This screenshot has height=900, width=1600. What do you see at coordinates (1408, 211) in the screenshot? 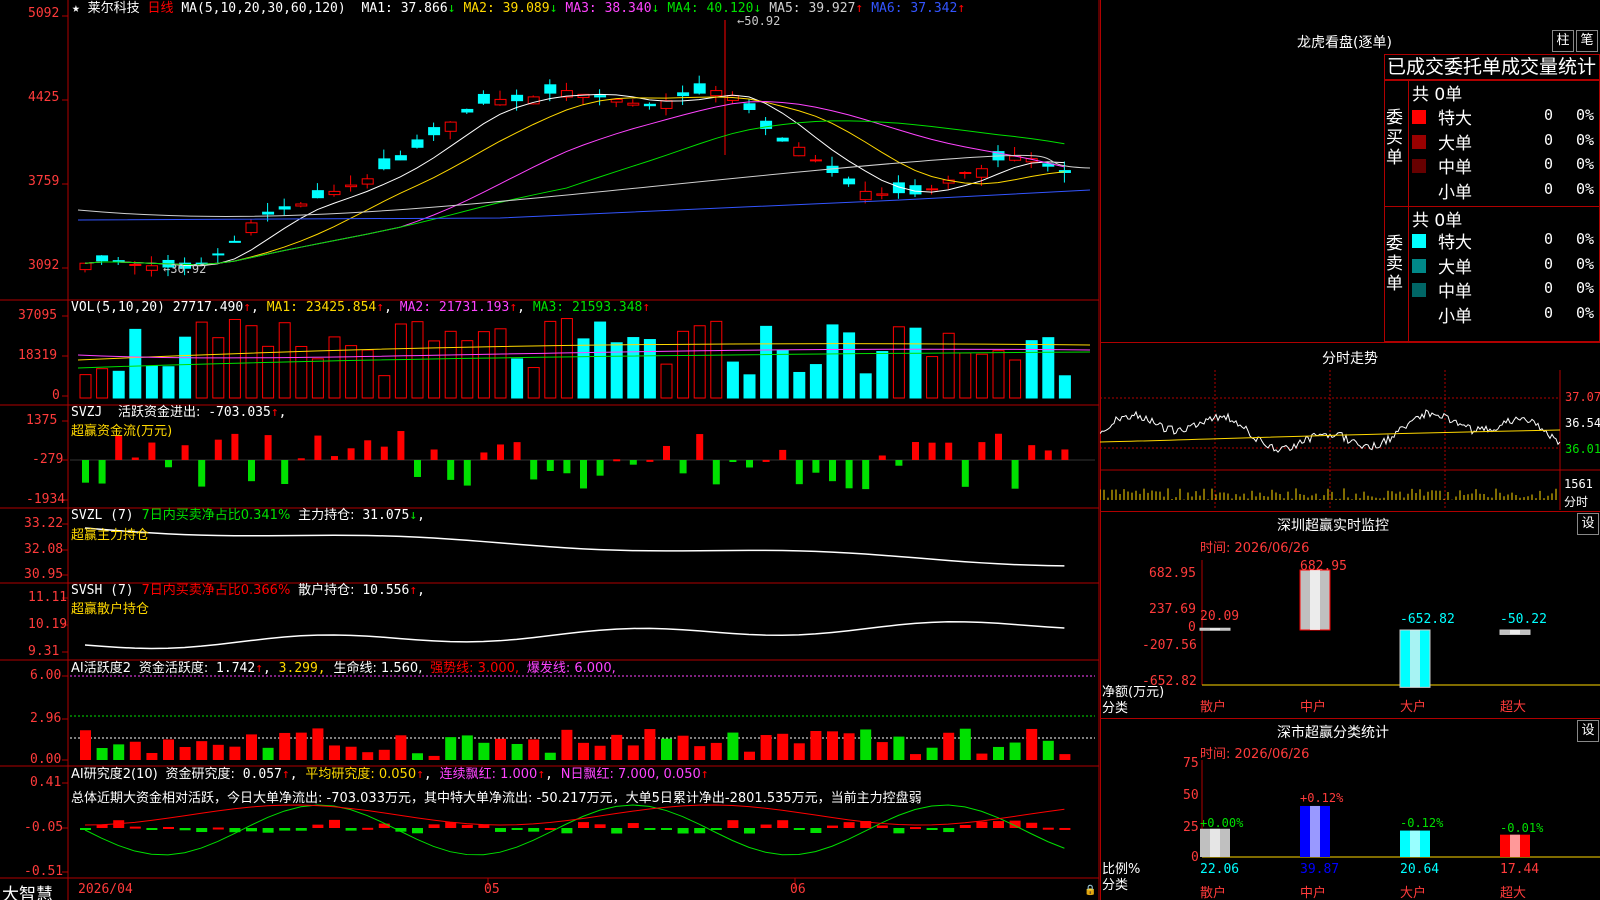
I see `order-stats-divider` at bounding box center [1408, 211].